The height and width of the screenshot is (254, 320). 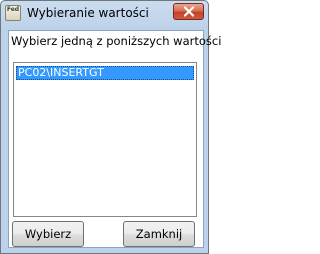 I want to click on close-icon, so click(x=188, y=11).